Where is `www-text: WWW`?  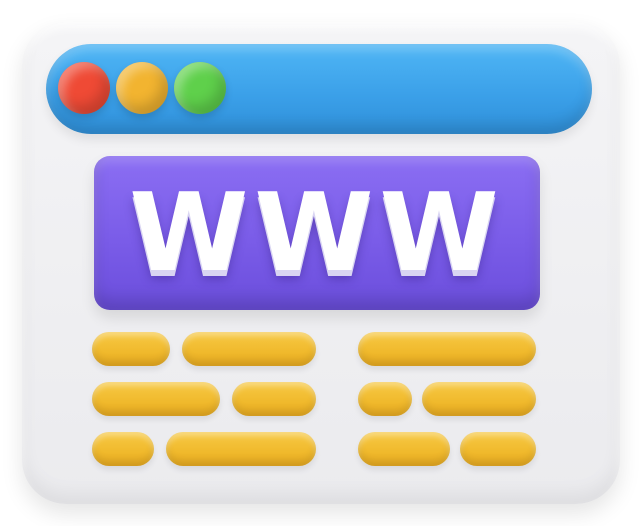 www-text: WWW is located at coordinates (317, 233).